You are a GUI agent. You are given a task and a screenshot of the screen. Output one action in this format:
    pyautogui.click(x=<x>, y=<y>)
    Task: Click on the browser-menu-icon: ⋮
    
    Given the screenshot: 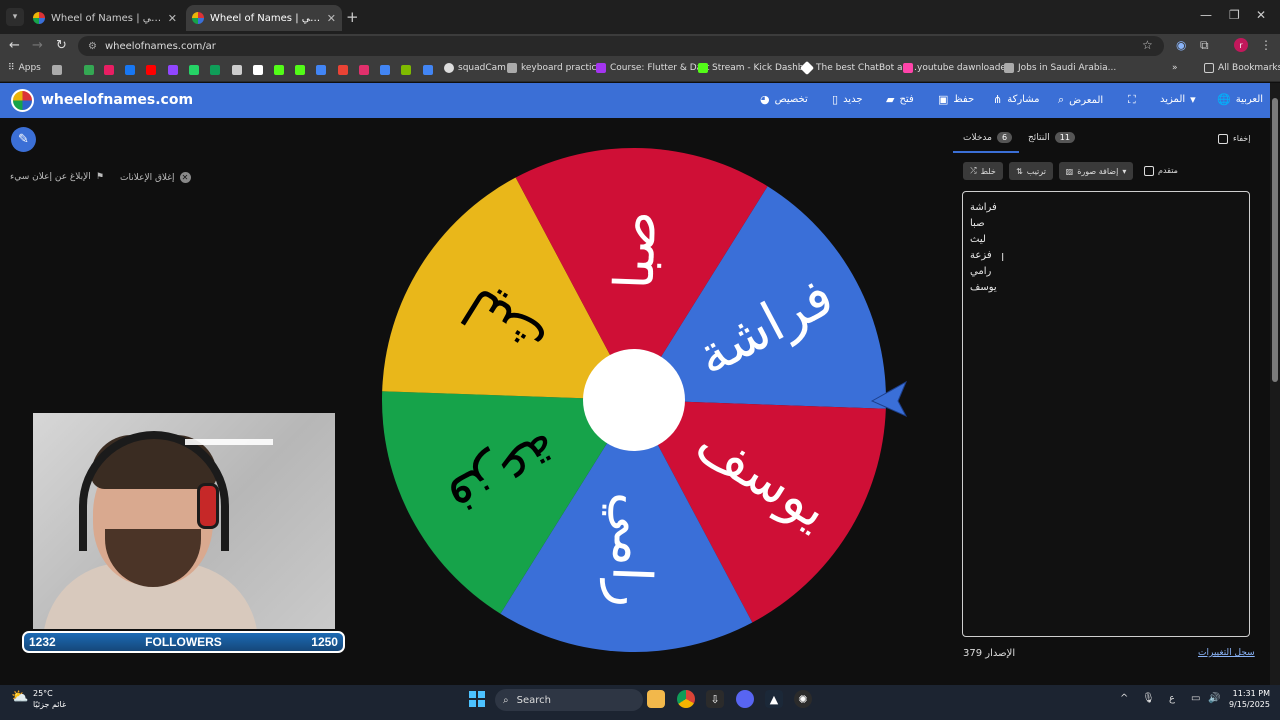 What is the action you would take?
    pyautogui.click(x=1266, y=45)
    